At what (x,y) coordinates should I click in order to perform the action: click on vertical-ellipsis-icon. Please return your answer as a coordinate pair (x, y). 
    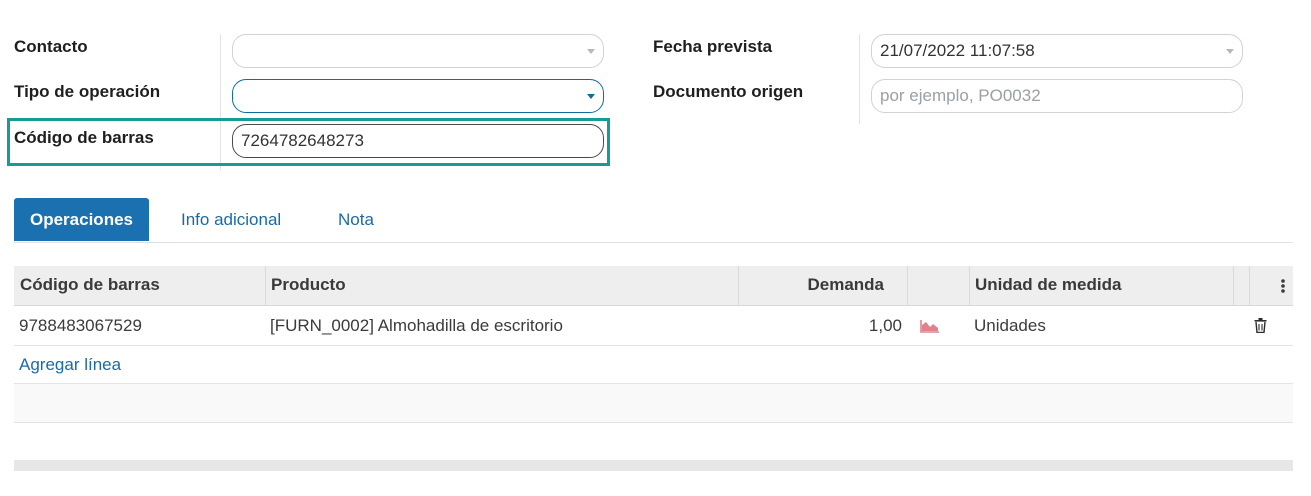
    Looking at the image, I should click on (1283, 286).